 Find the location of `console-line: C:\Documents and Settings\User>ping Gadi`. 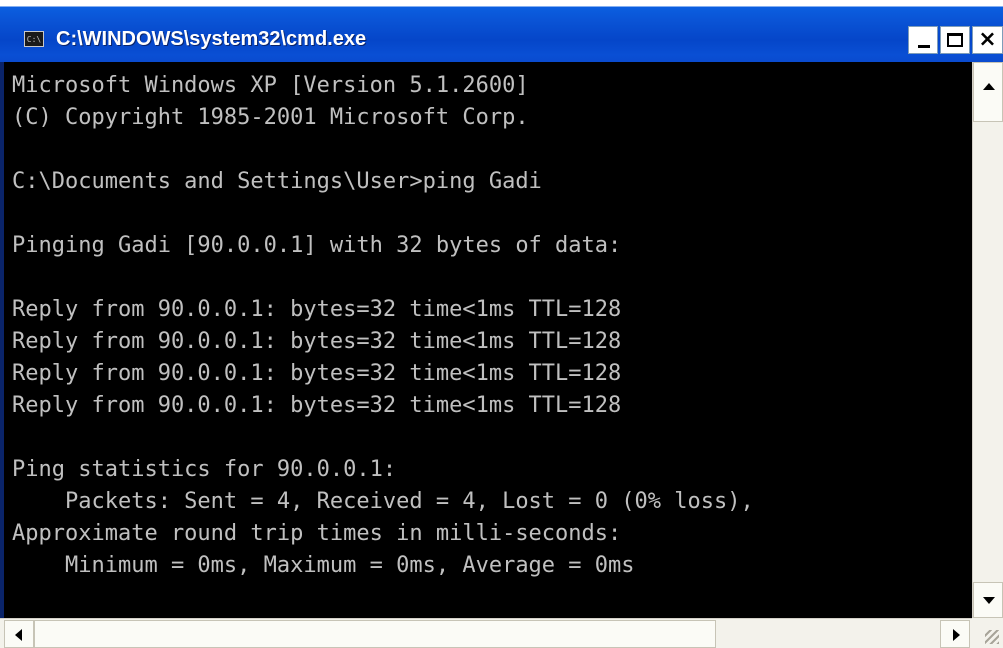

console-line: C:\Documents and Settings\User>ping Gadi is located at coordinates (277, 181).